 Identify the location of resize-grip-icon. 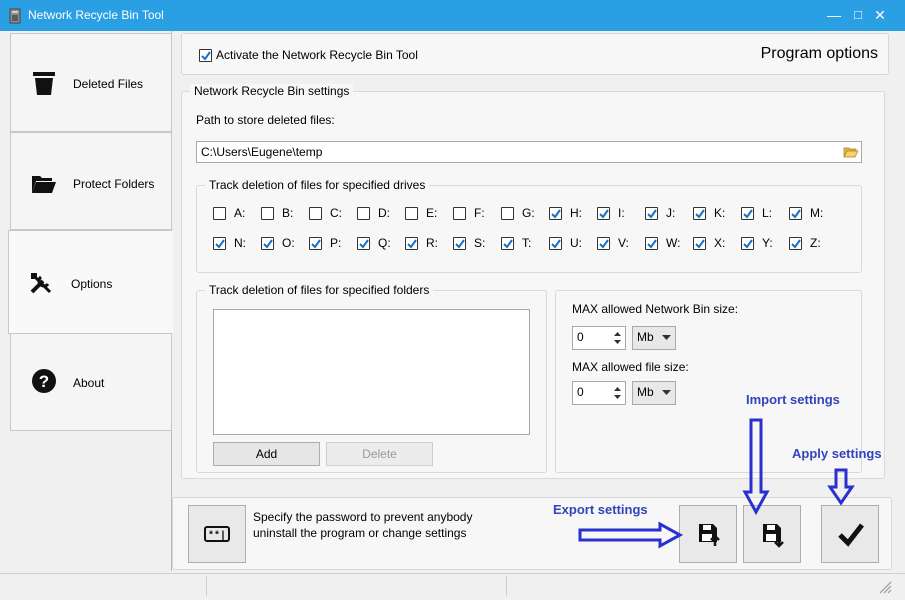
(885, 587).